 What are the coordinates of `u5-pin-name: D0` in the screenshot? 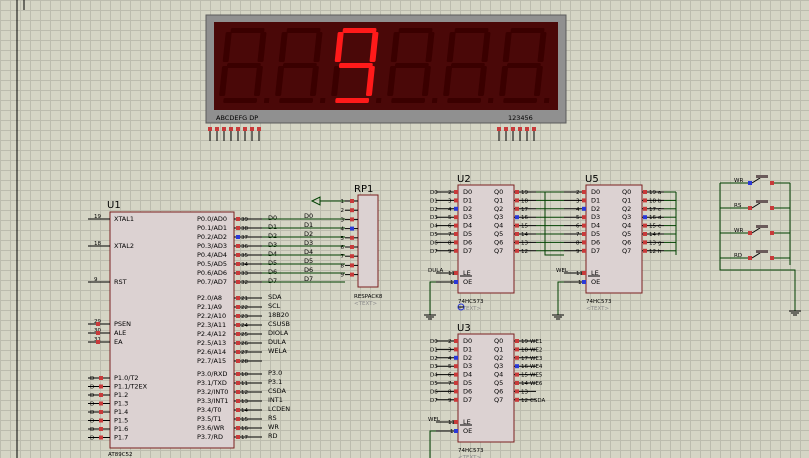 It's located at (595, 192).